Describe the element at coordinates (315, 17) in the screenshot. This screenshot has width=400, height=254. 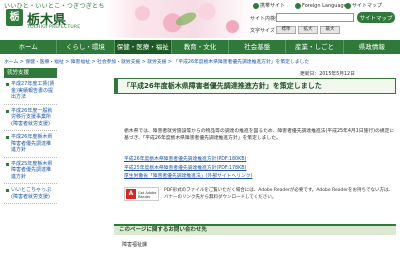
I see `search-input` at that location.